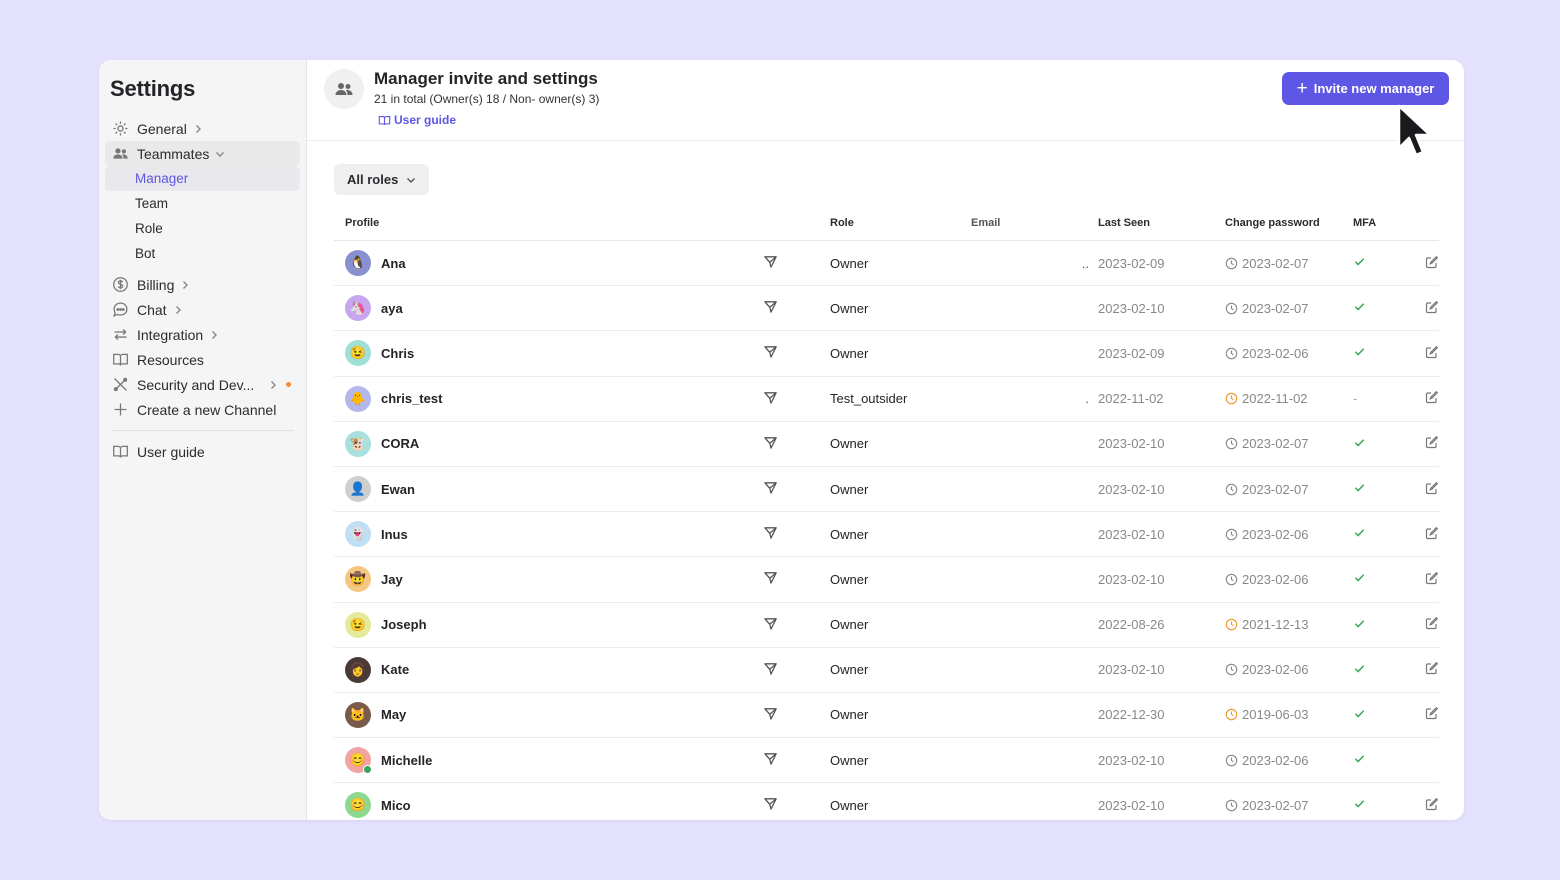 The image size is (1560, 880). Describe the element at coordinates (382, 179) in the screenshot. I see `role-filter-dropdown: All roles` at that location.